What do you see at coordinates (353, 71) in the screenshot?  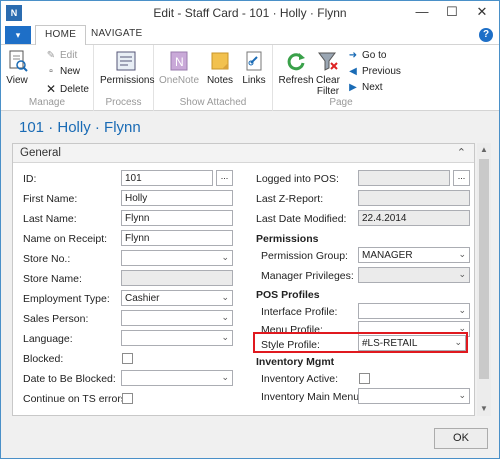 I see `triangle-left-icon: ◀` at bounding box center [353, 71].